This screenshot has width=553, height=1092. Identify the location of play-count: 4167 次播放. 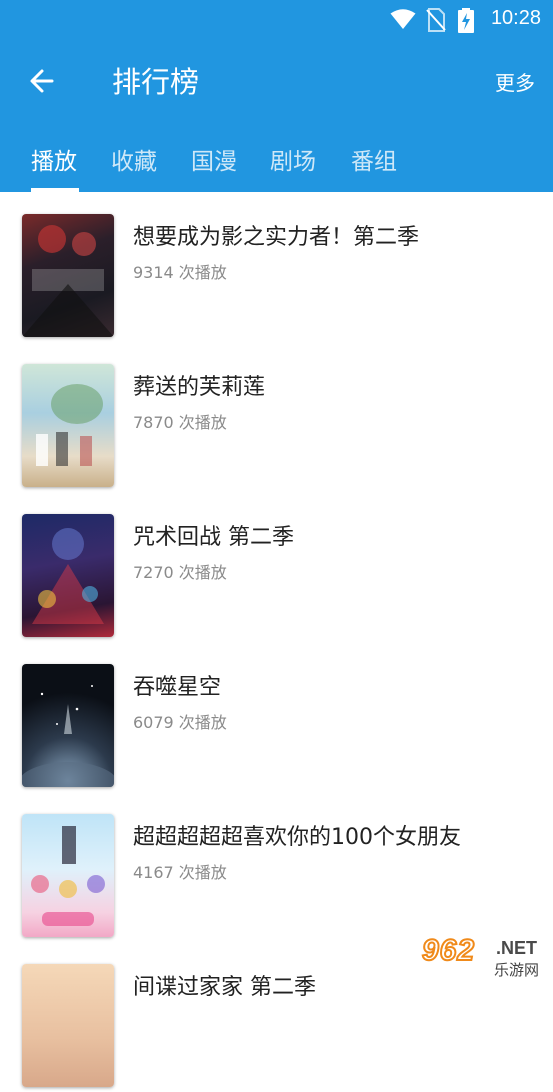
(180, 872).